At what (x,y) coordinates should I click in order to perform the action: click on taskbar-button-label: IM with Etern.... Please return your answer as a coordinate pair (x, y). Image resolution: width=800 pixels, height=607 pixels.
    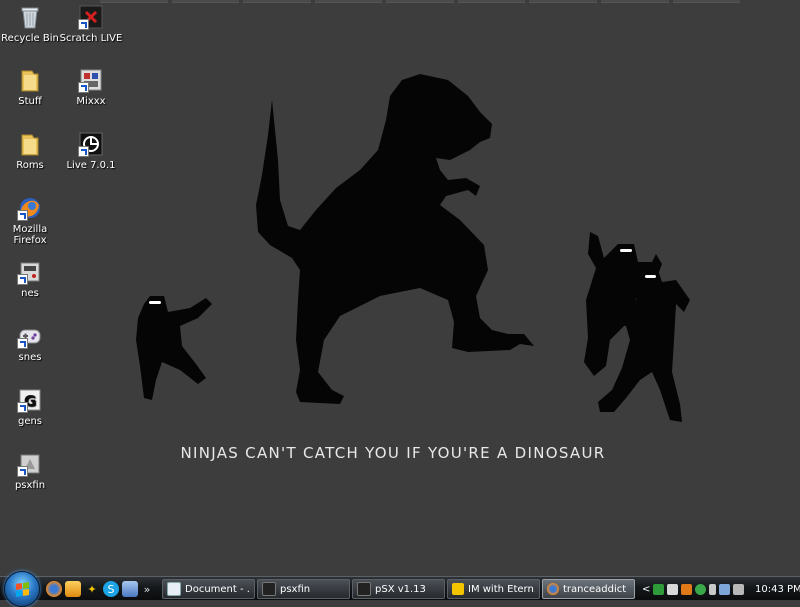
    Looking at the image, I should click on (501, 589).